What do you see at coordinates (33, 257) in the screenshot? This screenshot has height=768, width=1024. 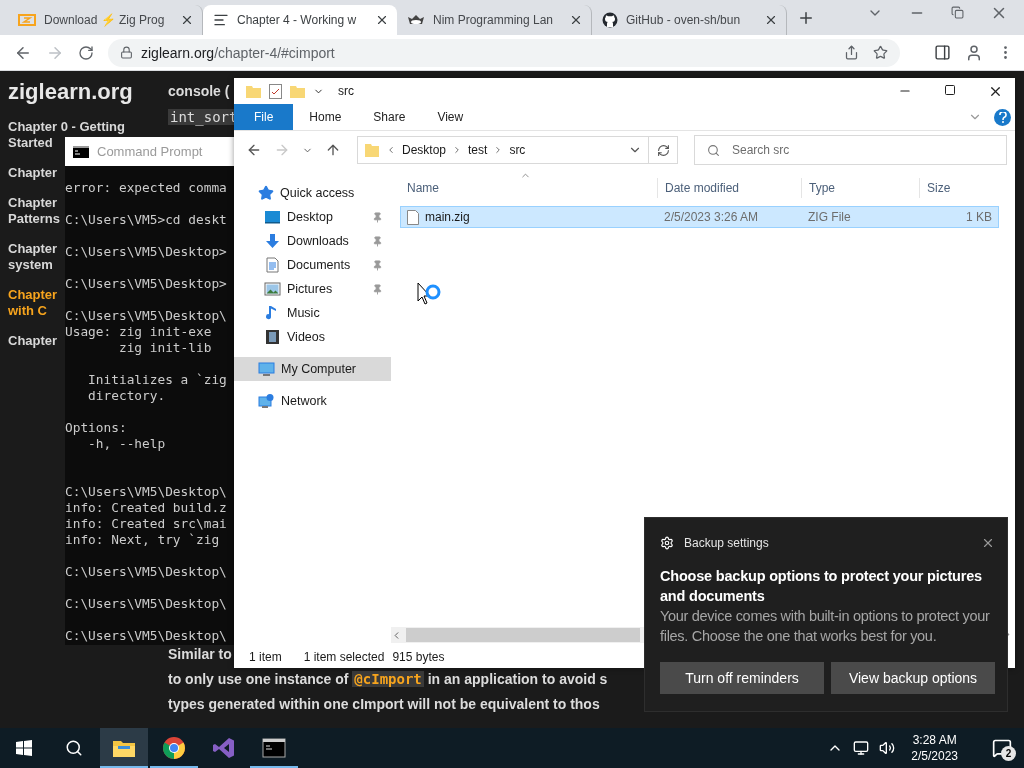 I see `chapter-link: Chapter system` at bounding box center [33, 257].